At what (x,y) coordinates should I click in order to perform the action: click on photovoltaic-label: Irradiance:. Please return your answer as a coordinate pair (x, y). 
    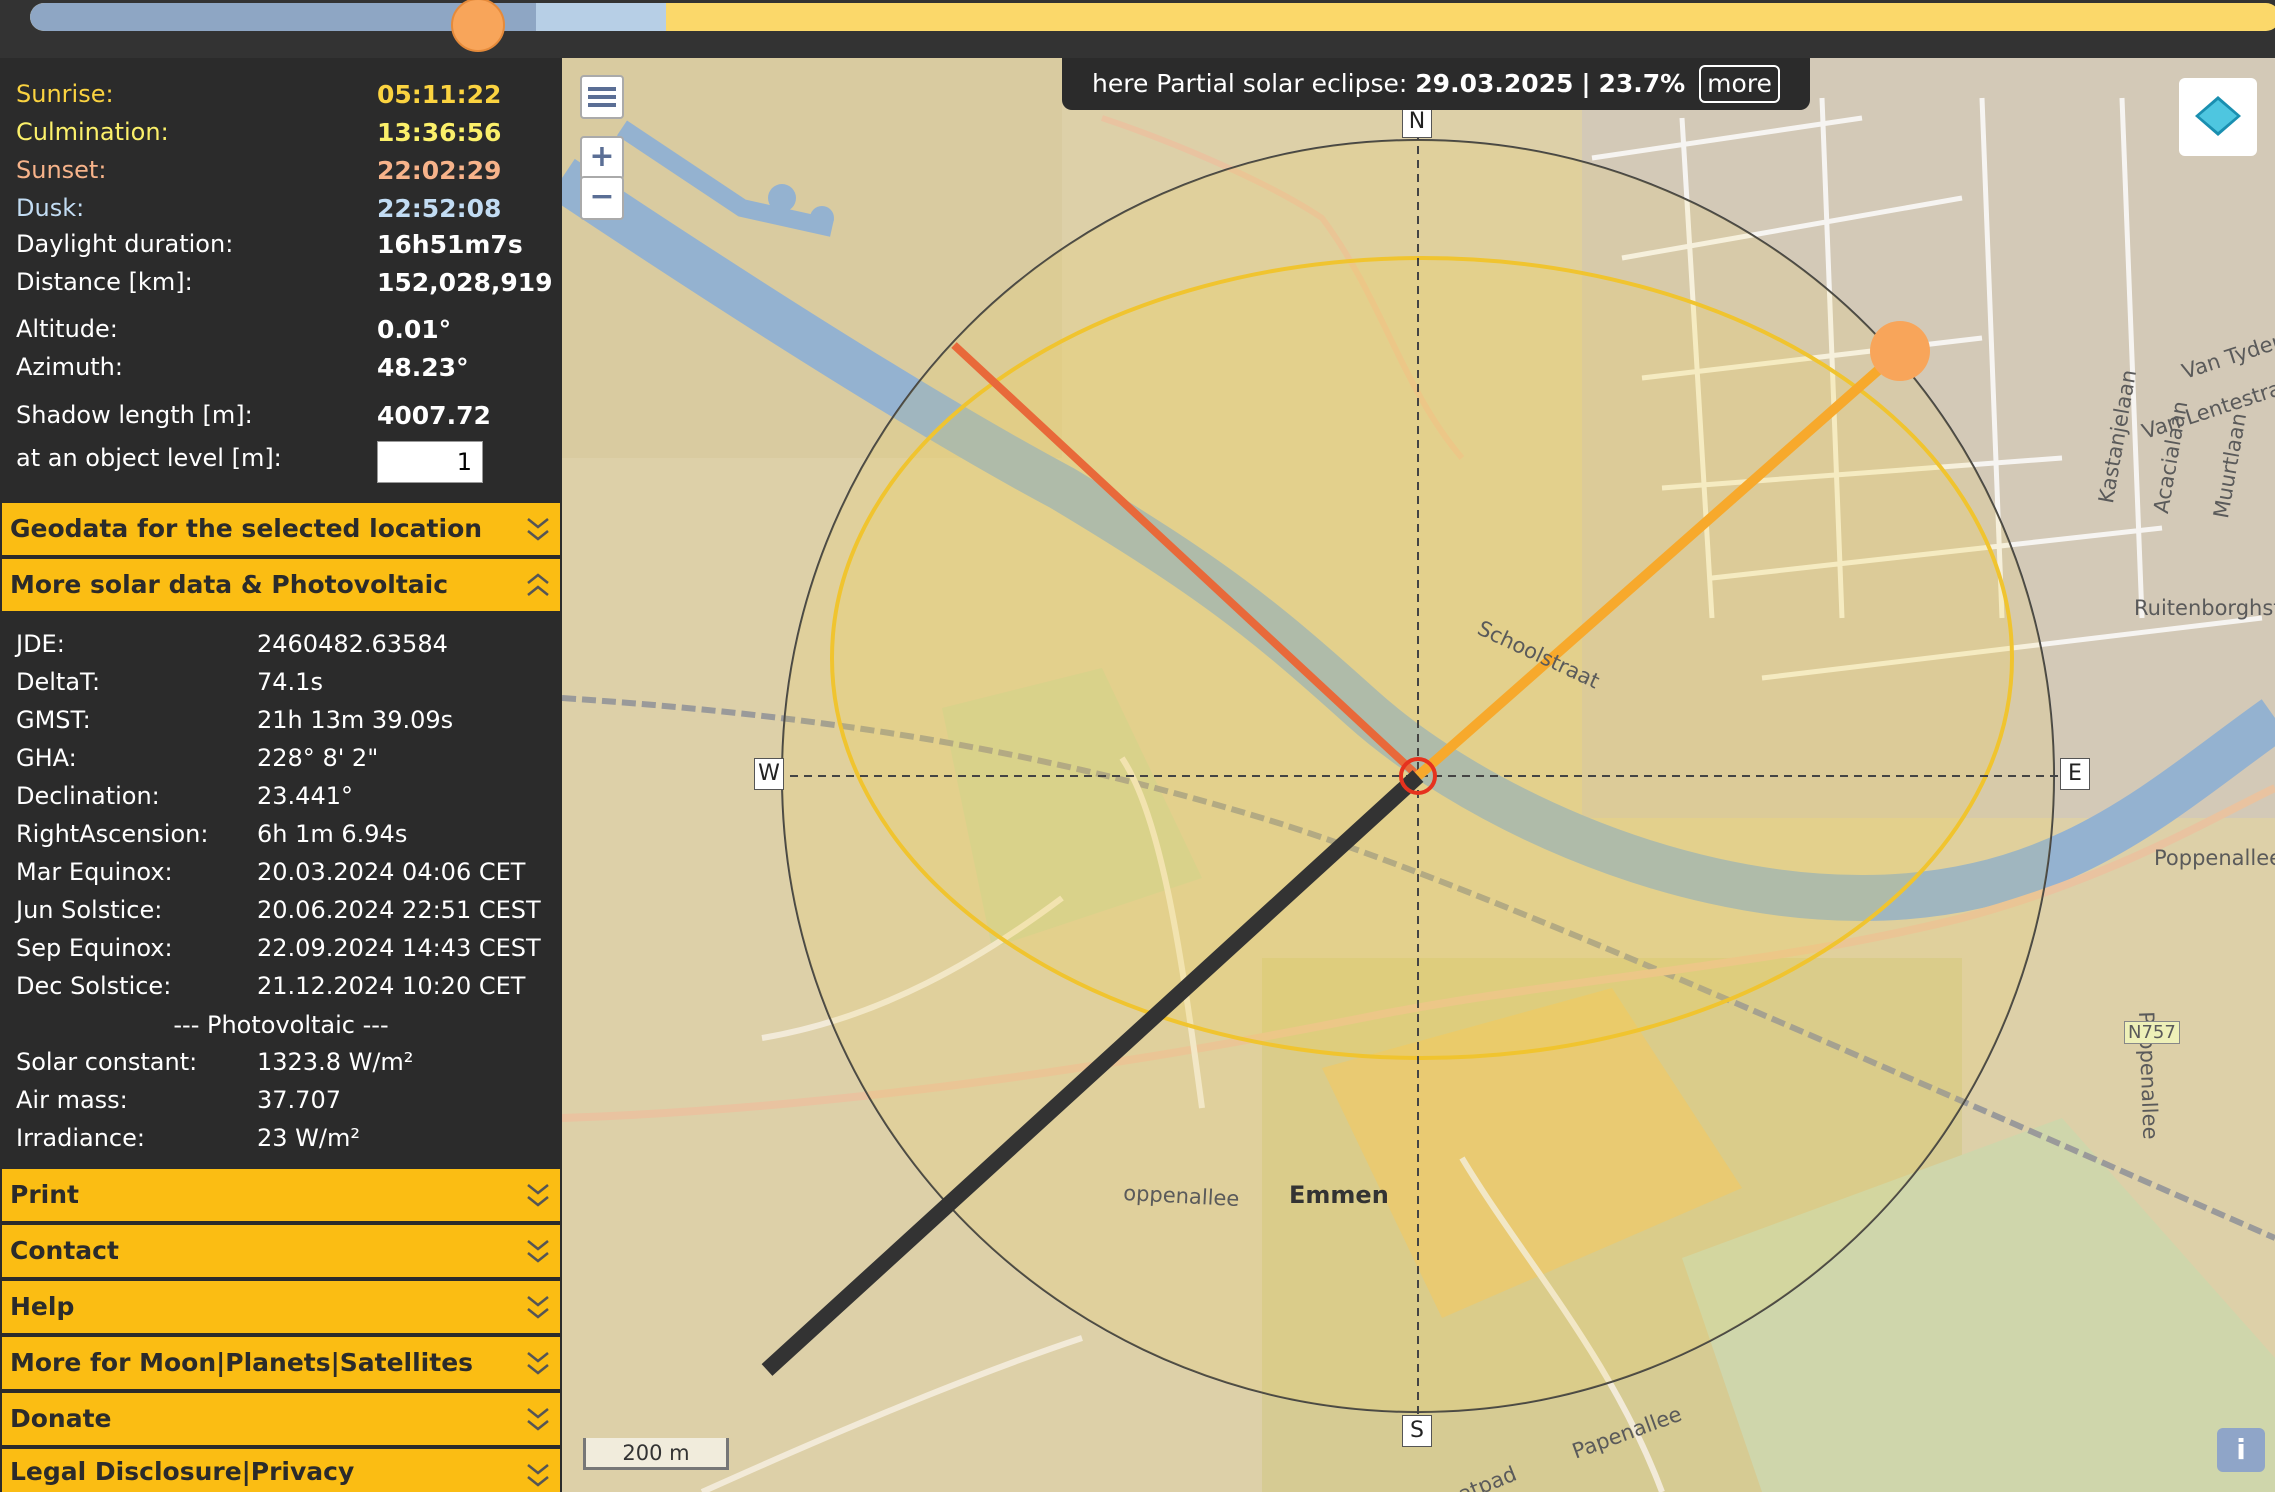
    Looking at the image, I should click on (80, 1138).